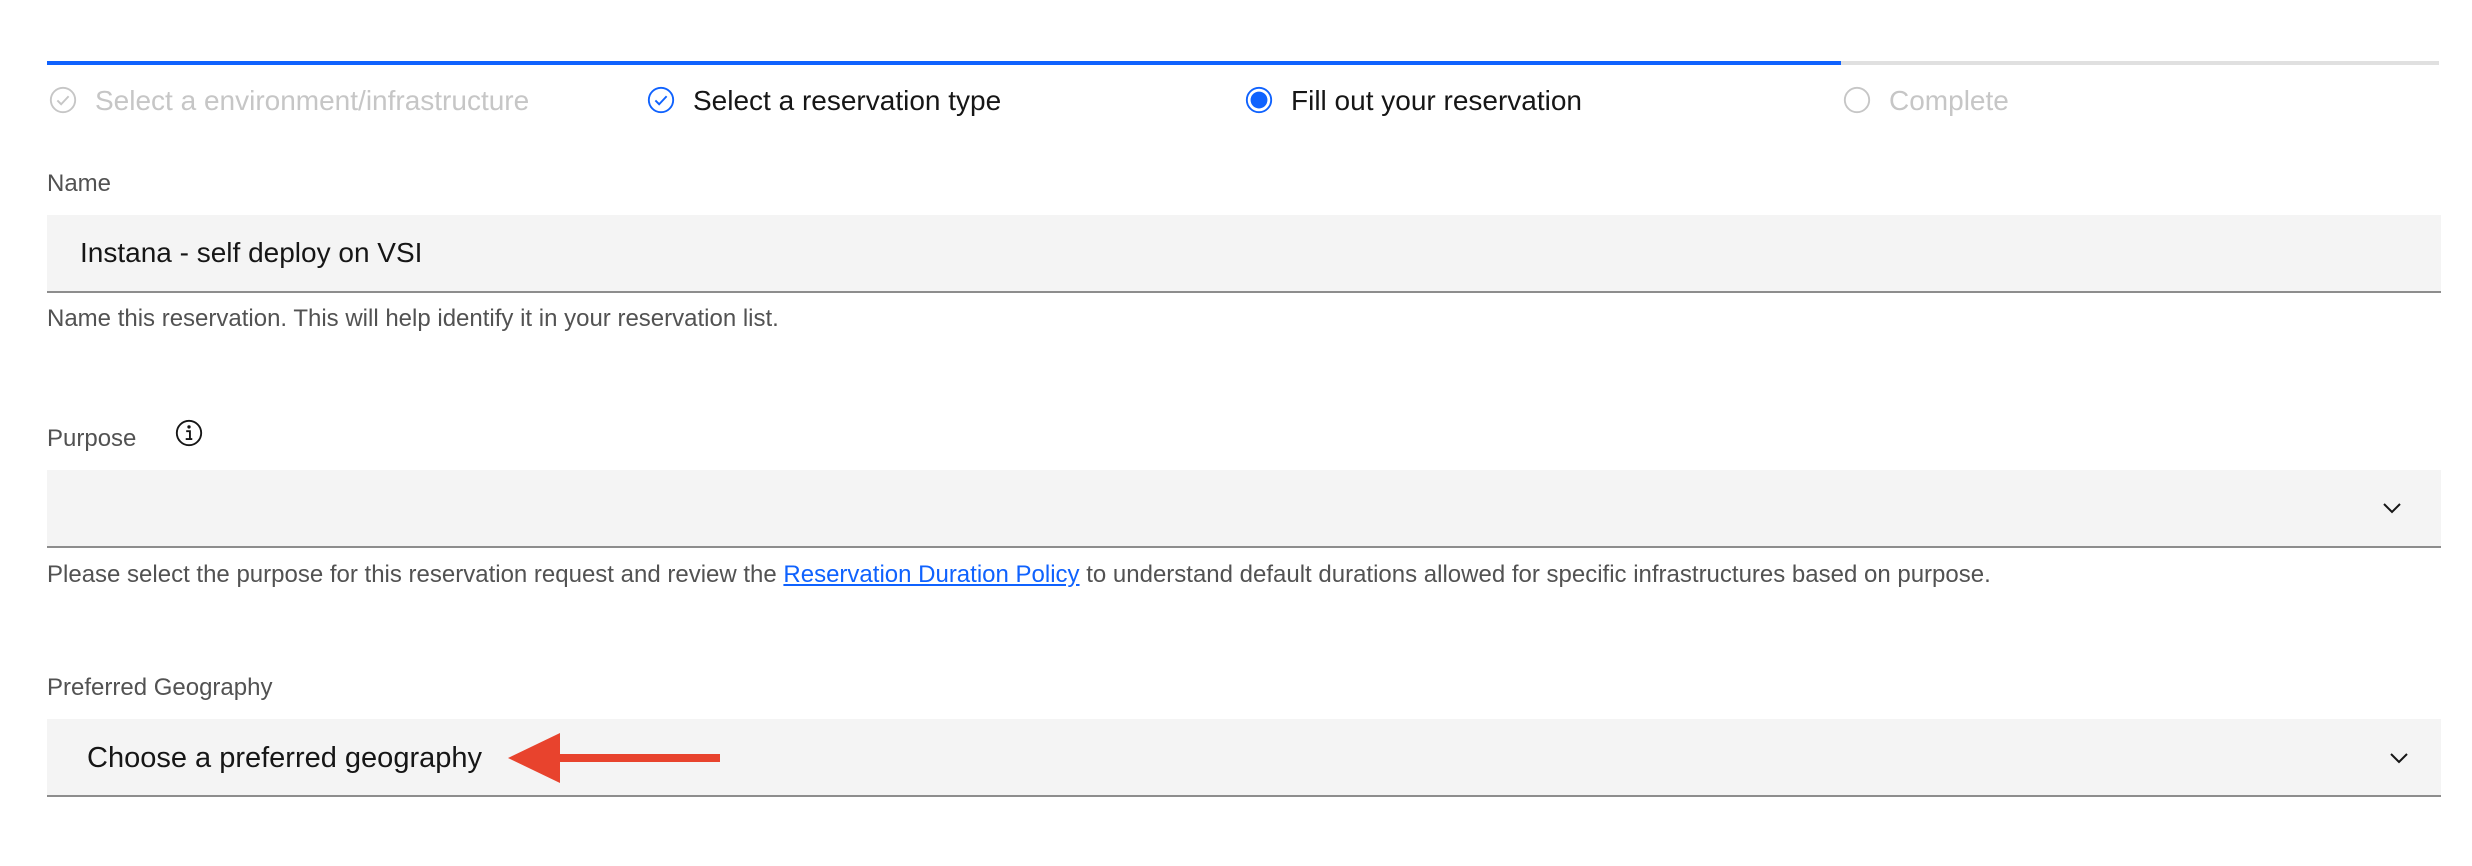 The height and width of the screenshot is (866, 2472). I want to click on progress-step-label: Fill out your reservation, so click(1437, 100).